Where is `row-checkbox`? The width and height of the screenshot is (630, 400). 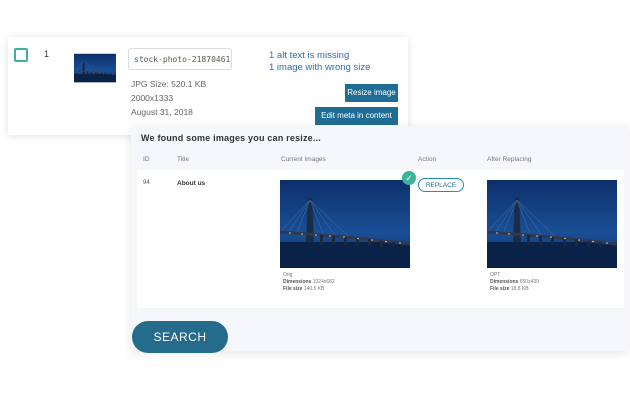 row-checkbox is located at coordinates (21, 55).